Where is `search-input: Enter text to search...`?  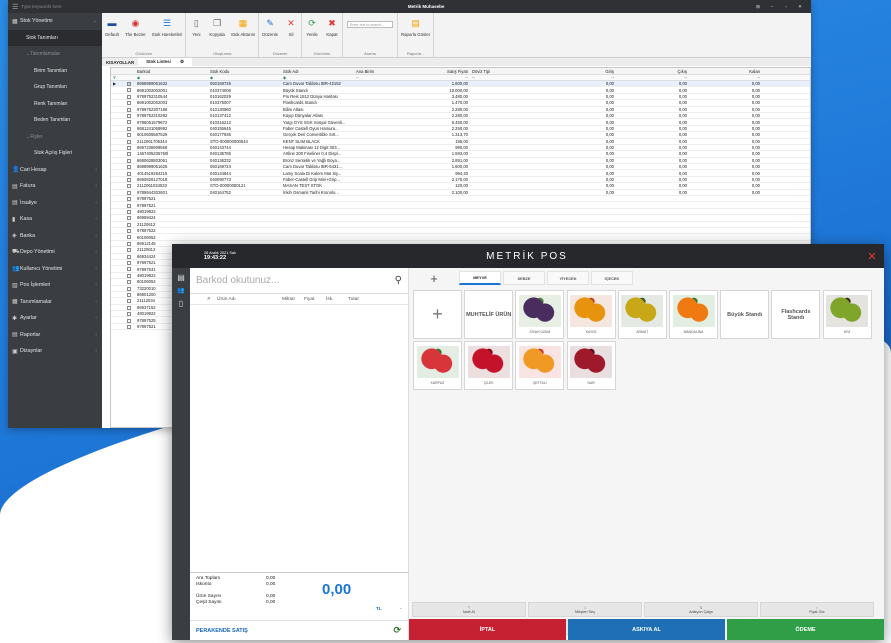 search-input: Enter text to search... is located at coordinates (370, 24).